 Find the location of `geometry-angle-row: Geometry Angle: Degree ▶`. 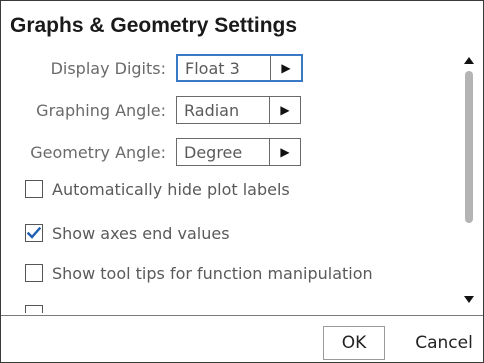

geometry-angle-row: Geometry Angle: Degree ▶ is located at coordinates (151, 152).